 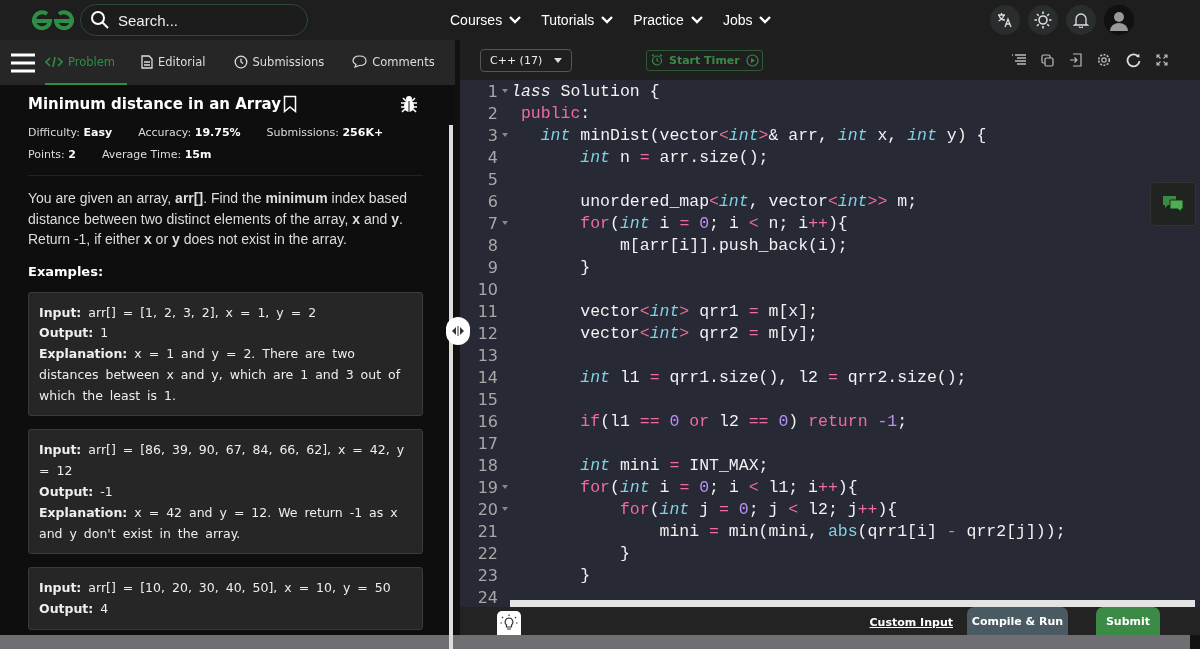 I want to click on example-line: Output: 1, so click(x=74, y=333).